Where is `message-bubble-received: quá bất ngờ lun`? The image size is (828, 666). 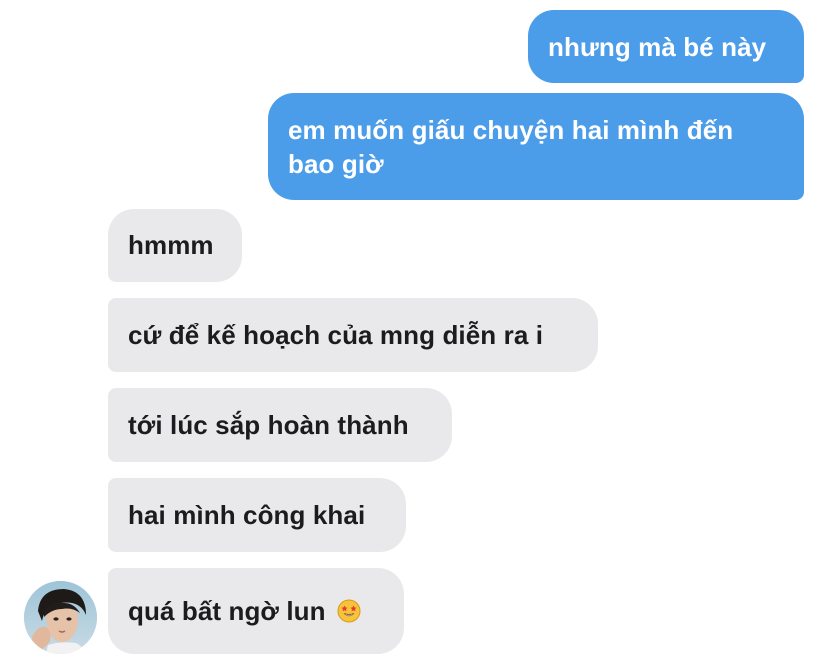 message-bubble-received: quá bất ngờ lun is located at coordinates (256, 611).